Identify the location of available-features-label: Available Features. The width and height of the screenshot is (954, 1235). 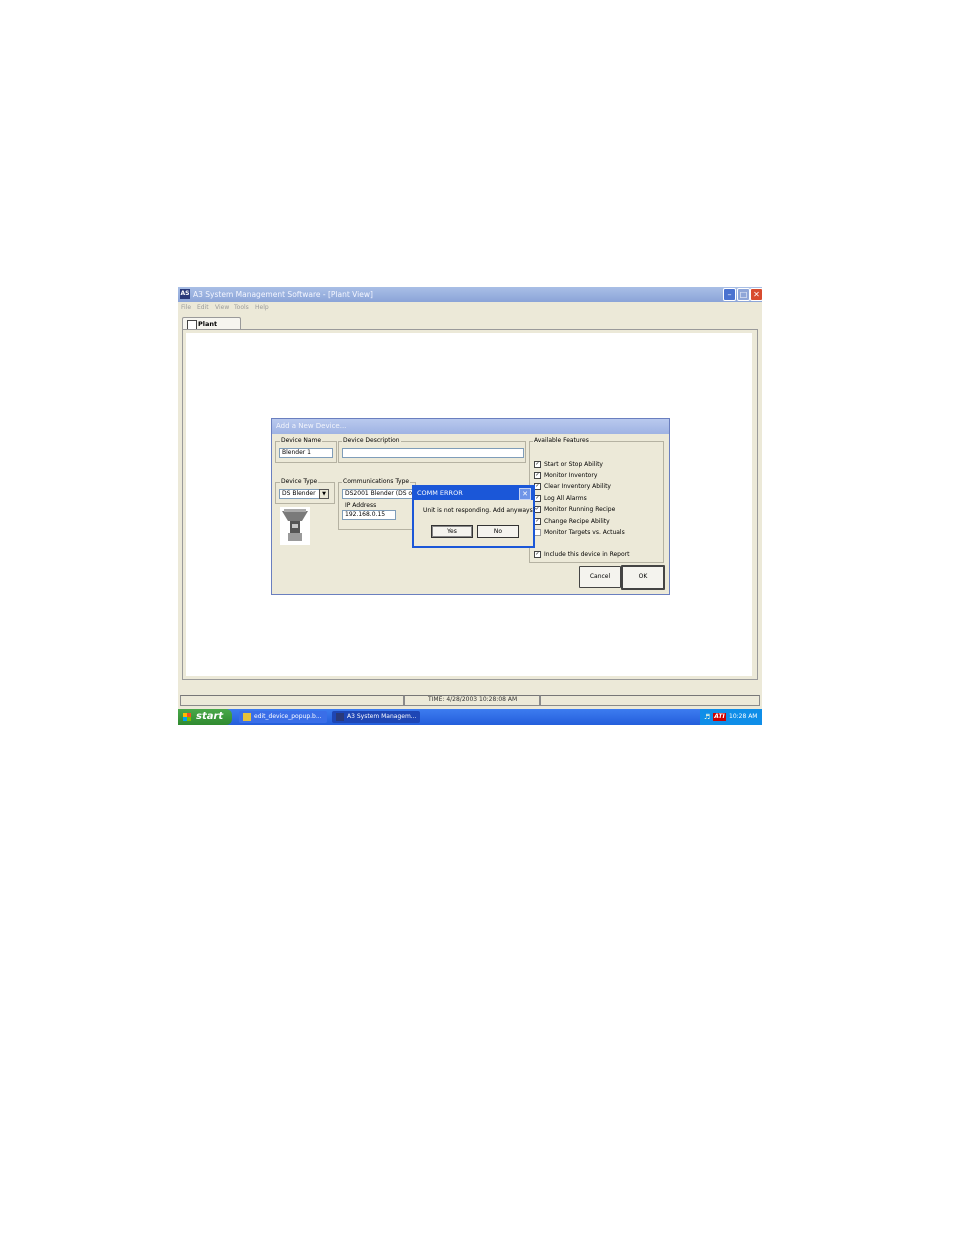
(561, 440).